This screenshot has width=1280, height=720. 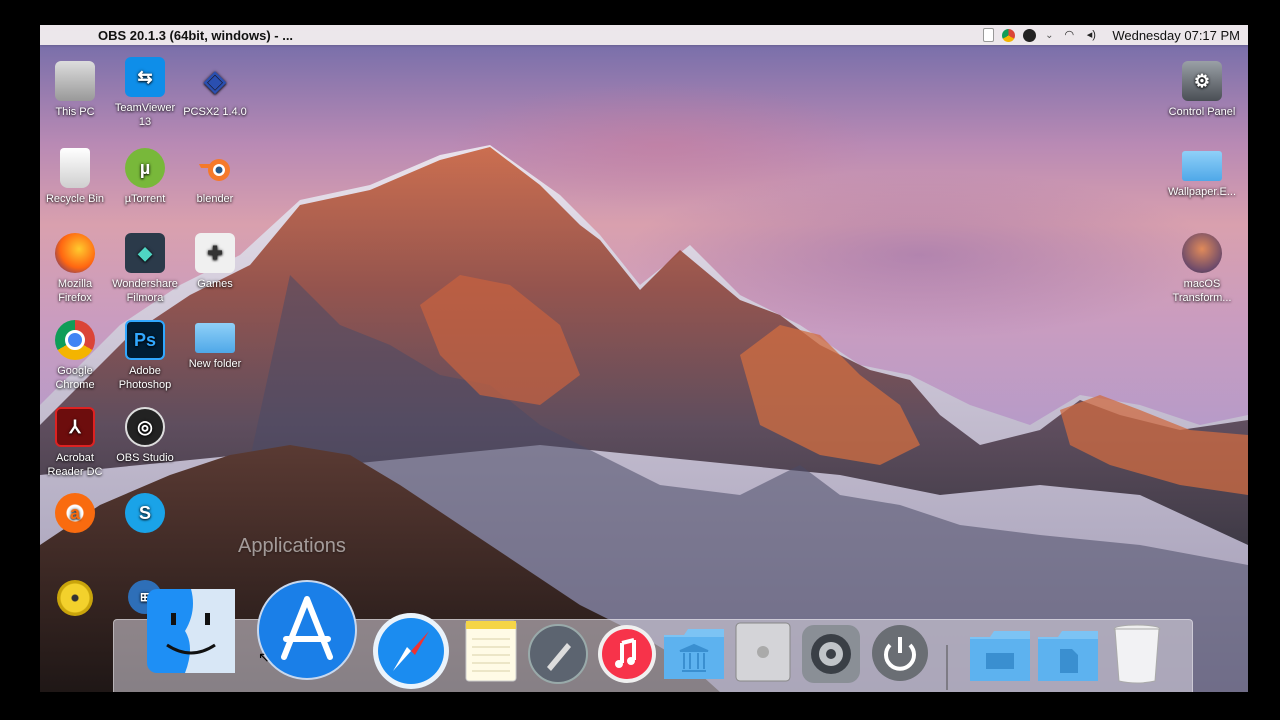 What do you see at coordinates (75, 168) in the screenshot?
I see `recycle-bin-icon` at bounding box center [75, 168].